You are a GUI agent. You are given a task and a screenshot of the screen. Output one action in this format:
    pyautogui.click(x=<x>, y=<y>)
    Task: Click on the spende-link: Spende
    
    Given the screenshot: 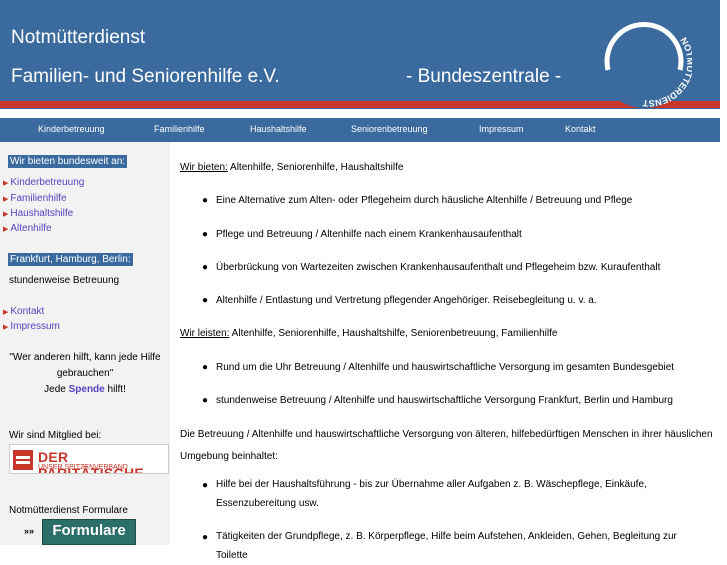 What is the action you would take?
    pyautogui.click(x=87, y=389)
    